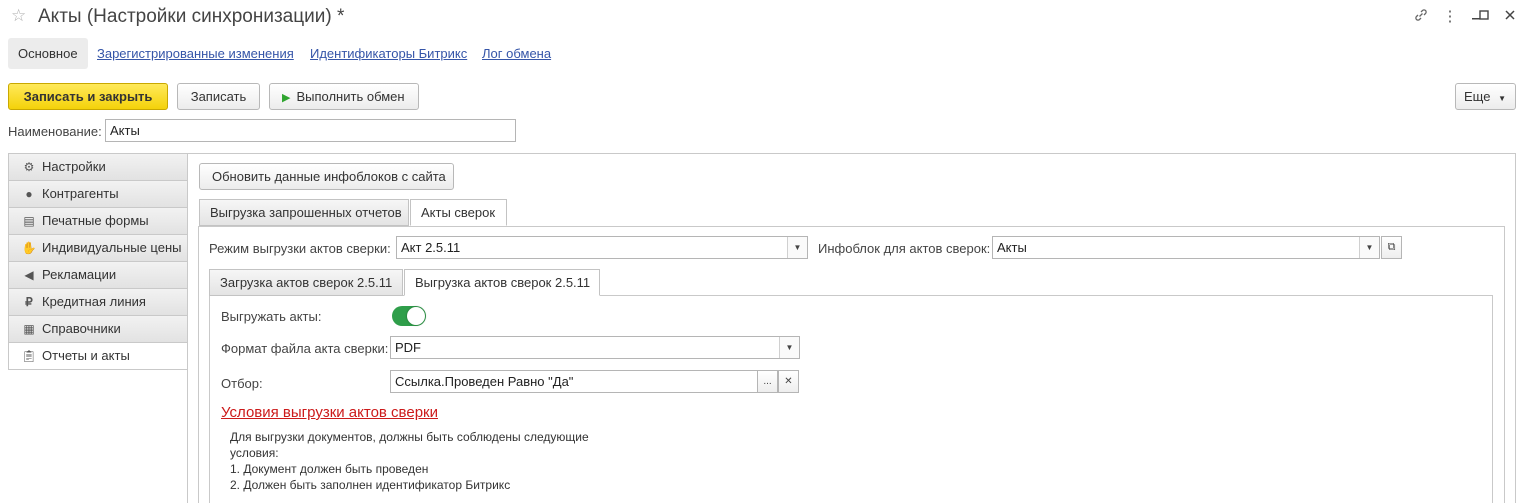  I want to click on name-label: Наименование:, so click(55, 131).